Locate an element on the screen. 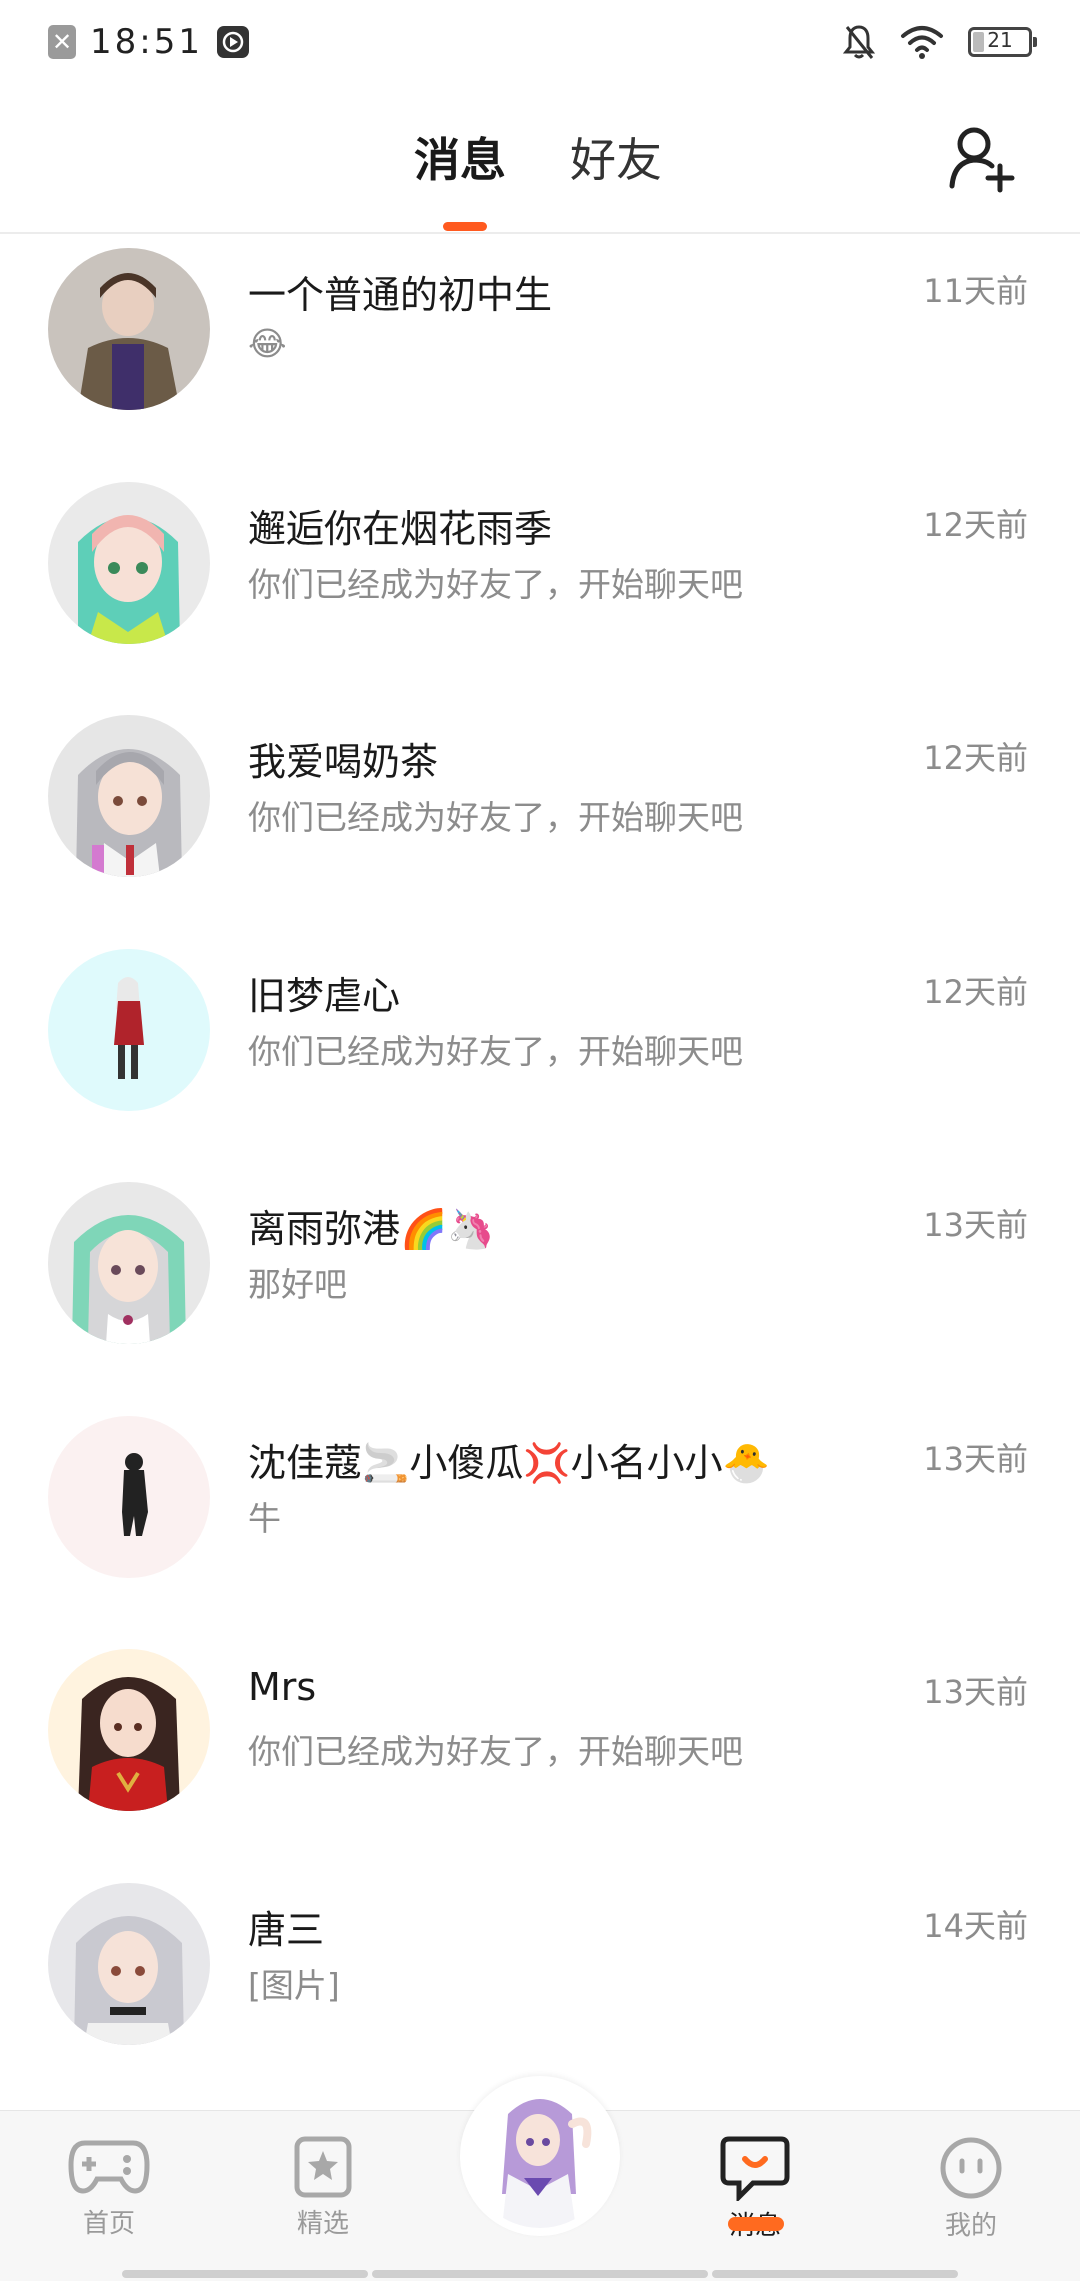 The image size is (1080, 2281). contact-name: 我爱喝奶茶 is located at coordinates (343, 762).